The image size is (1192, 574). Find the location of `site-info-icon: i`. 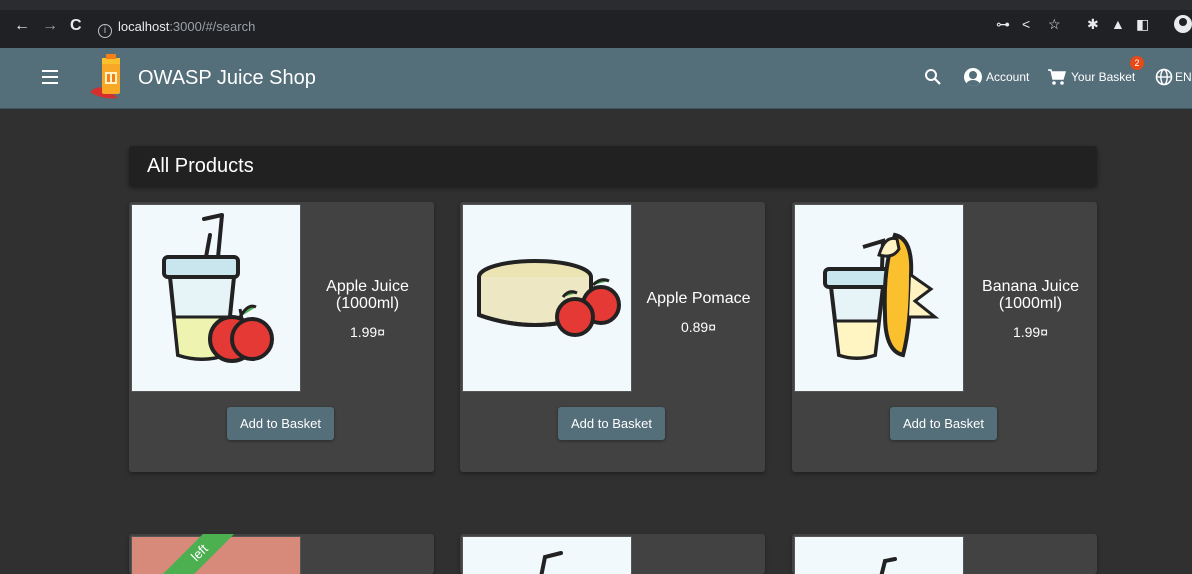

site-info-icon: i is located at coordinates (105, 31).